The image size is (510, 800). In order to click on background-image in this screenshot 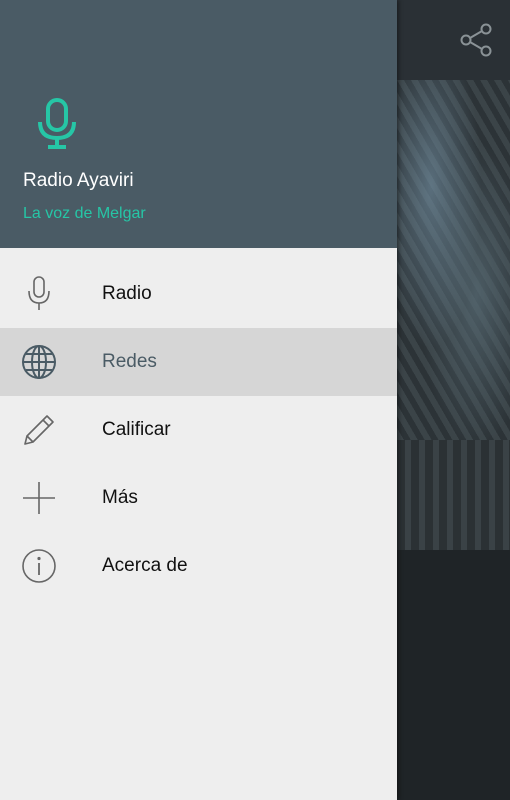, I will do `click(453, 260)`.